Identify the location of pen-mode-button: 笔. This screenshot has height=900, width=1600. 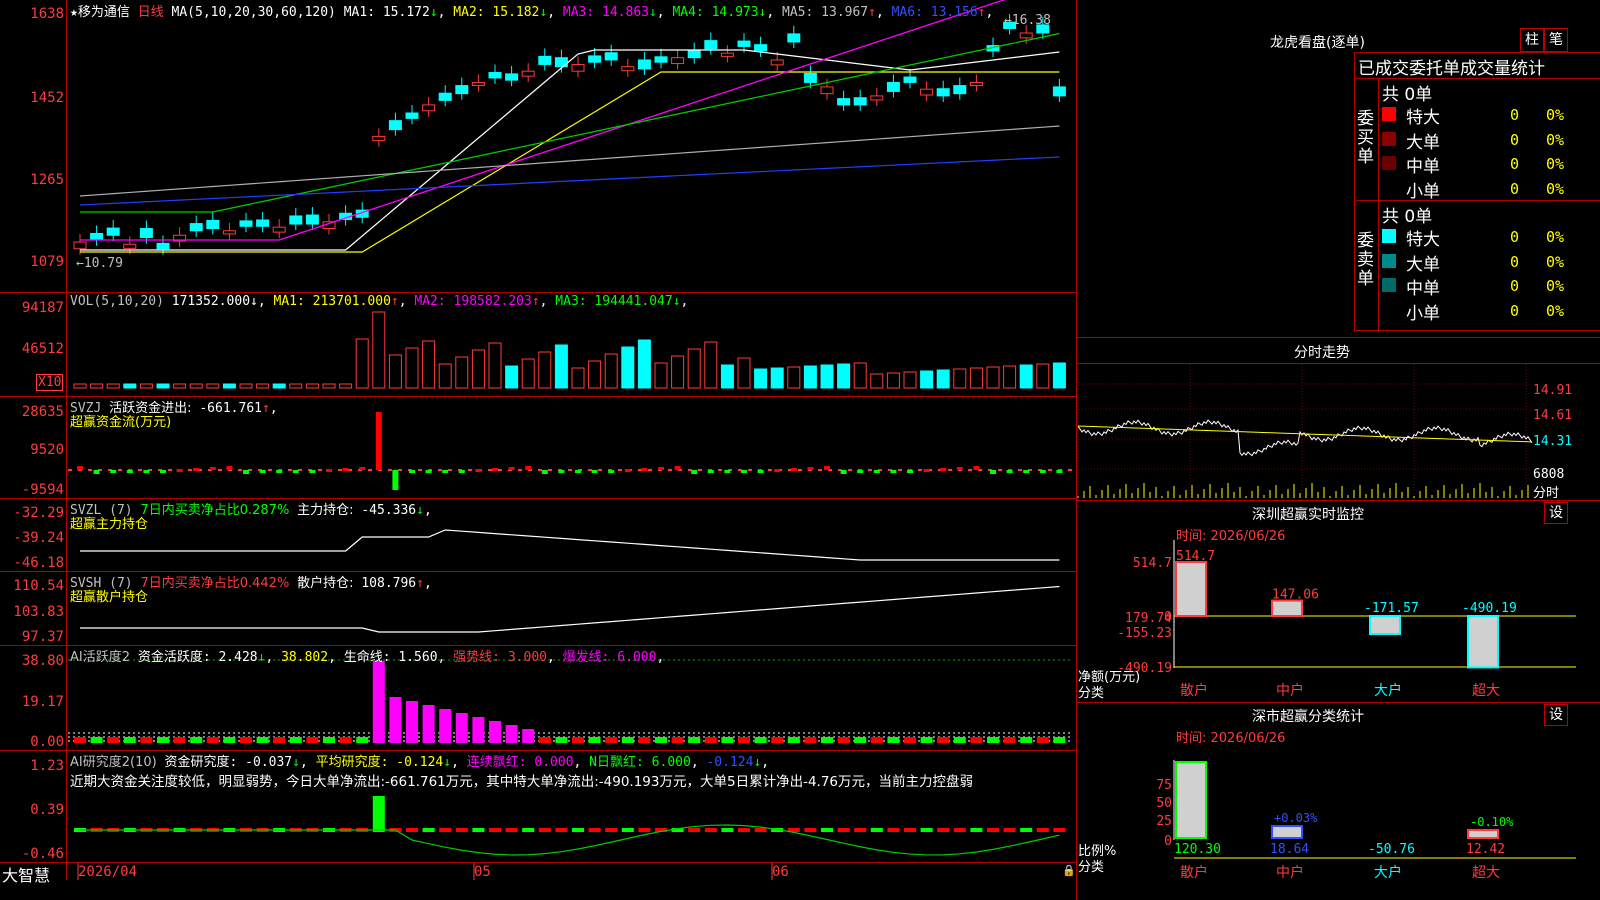
(1556, 40).